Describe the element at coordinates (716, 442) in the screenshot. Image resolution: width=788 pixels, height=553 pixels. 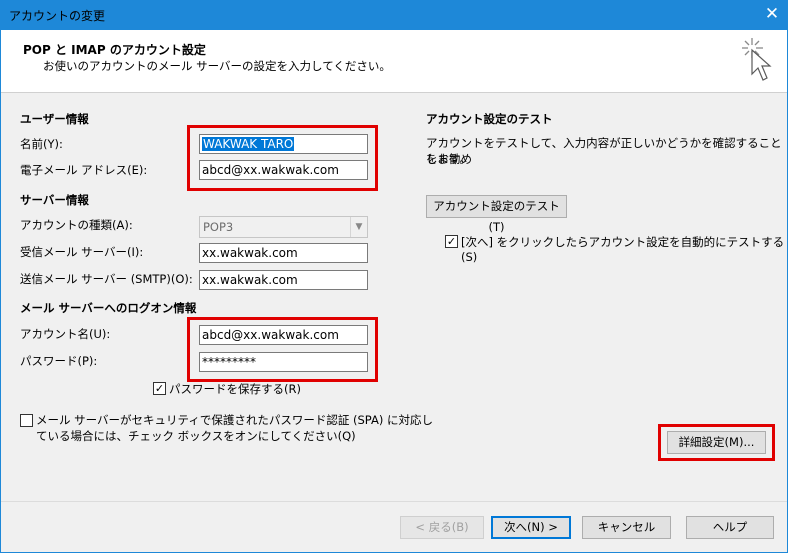
I see `highlight-advanced` at that location.